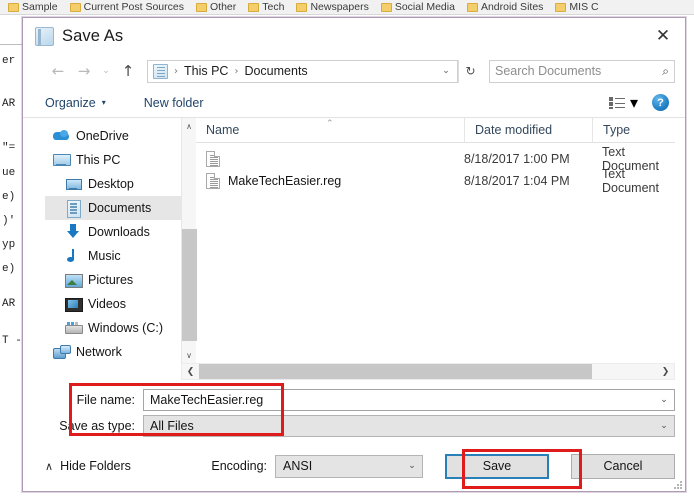  I want to click on bookmark-label: Android Sites, so click(512, 7).